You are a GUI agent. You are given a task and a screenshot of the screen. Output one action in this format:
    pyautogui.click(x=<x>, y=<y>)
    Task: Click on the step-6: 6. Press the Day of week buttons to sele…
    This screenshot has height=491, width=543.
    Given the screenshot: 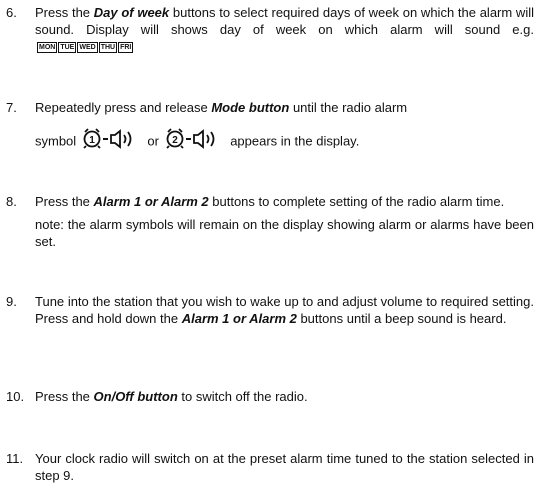 What is the action you would take?
    pyautogui.click(x=270, y=29)
    